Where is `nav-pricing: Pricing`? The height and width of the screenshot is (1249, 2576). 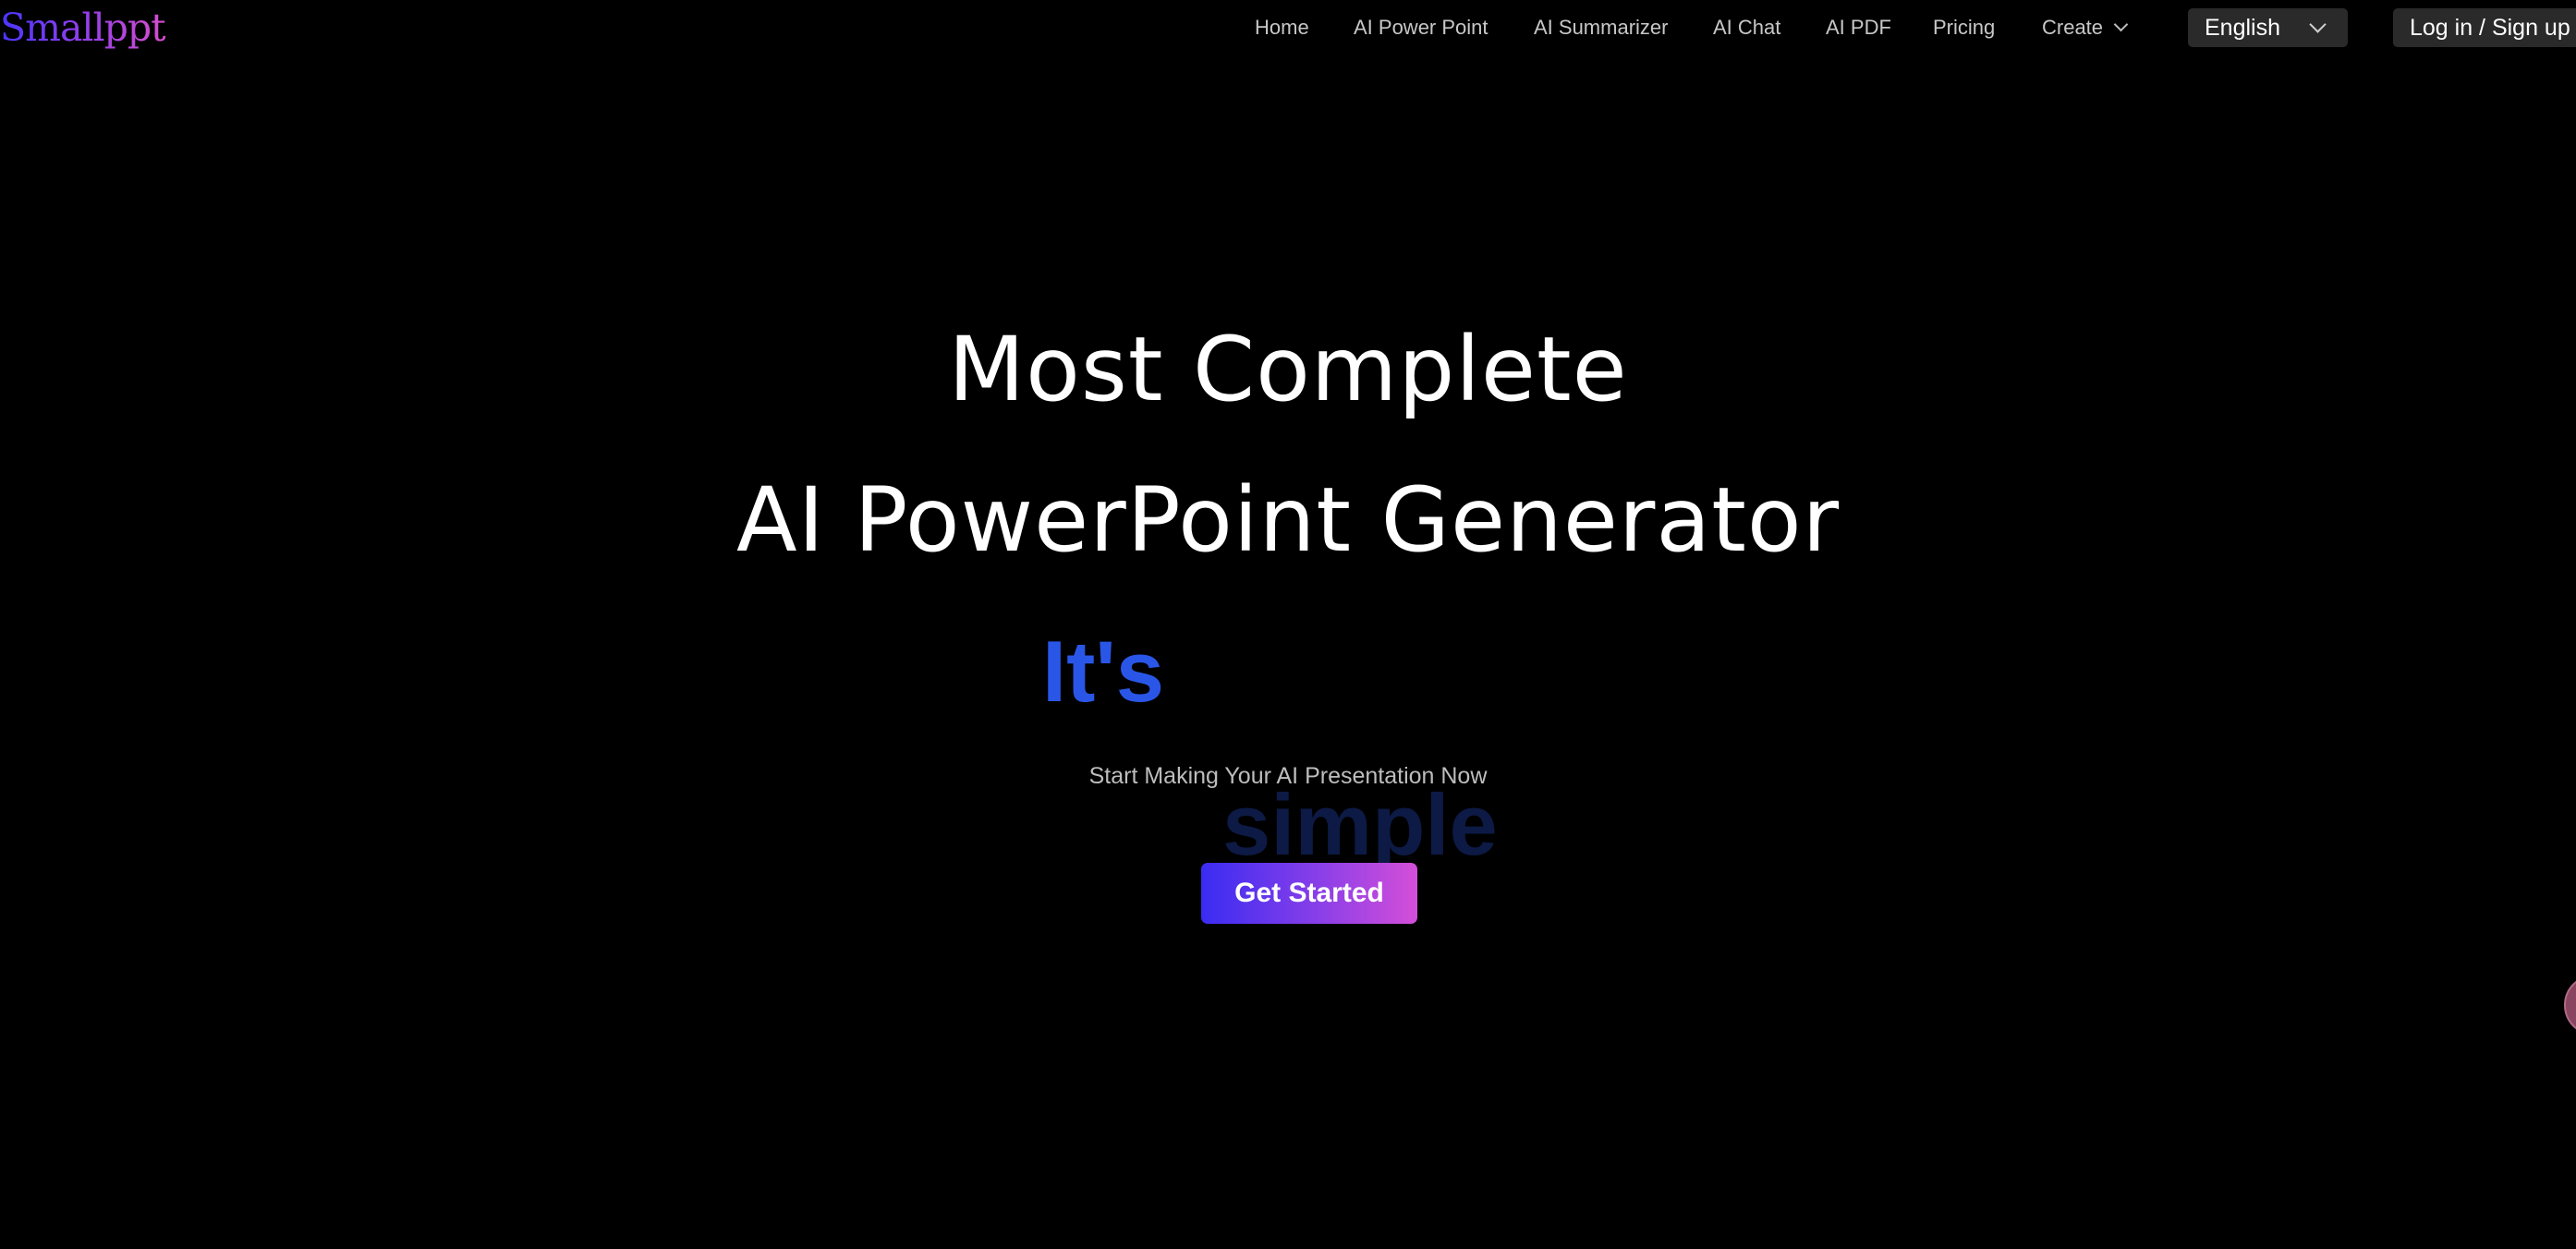
nav-pricing: Pricing is located at coordinates (1964, 27).